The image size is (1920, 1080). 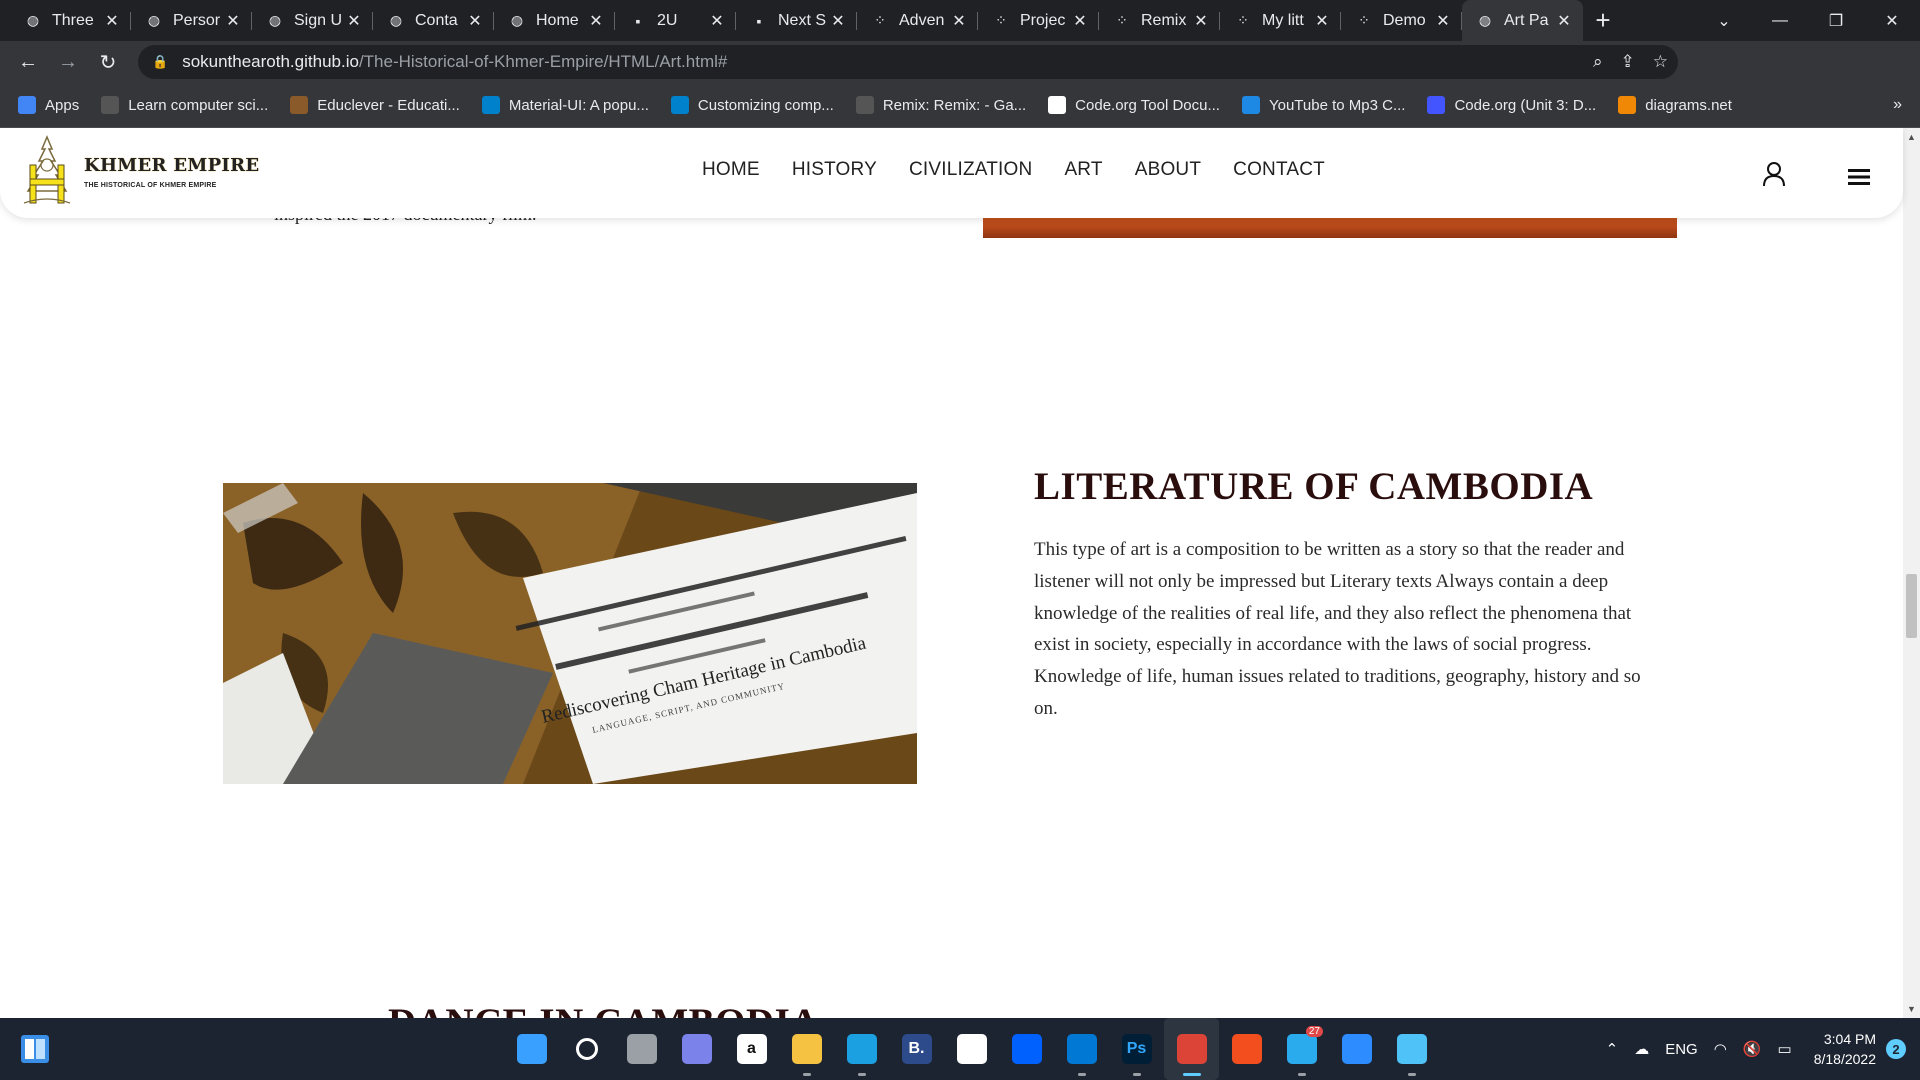 What do you see at coordinates (1026, 1049) in the screenshot?
I see `taskbar-dropbox-icon` at bounding box center [1026, 1049].